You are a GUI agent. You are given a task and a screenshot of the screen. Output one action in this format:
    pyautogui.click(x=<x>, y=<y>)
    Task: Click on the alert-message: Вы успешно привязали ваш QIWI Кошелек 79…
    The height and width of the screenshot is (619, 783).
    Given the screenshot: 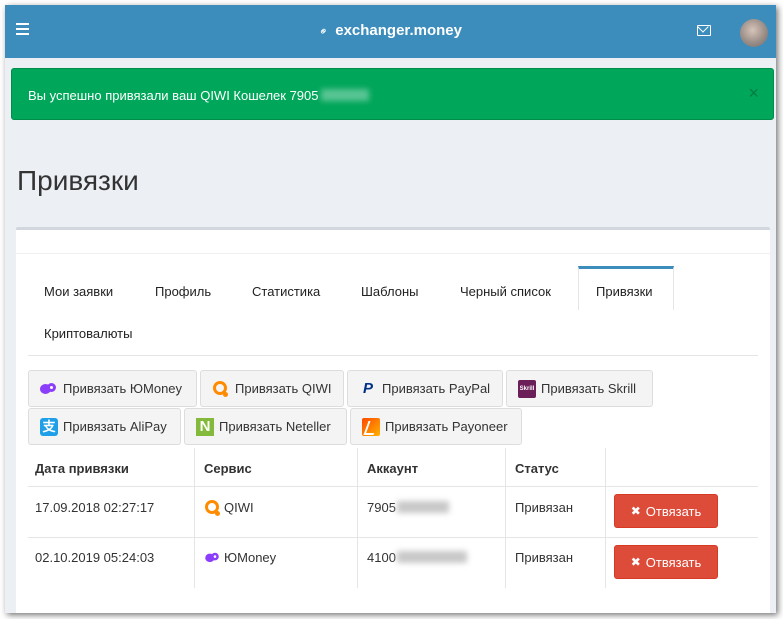 What is the action you would take?
    pyautogui.click(x=198, y=95)
    